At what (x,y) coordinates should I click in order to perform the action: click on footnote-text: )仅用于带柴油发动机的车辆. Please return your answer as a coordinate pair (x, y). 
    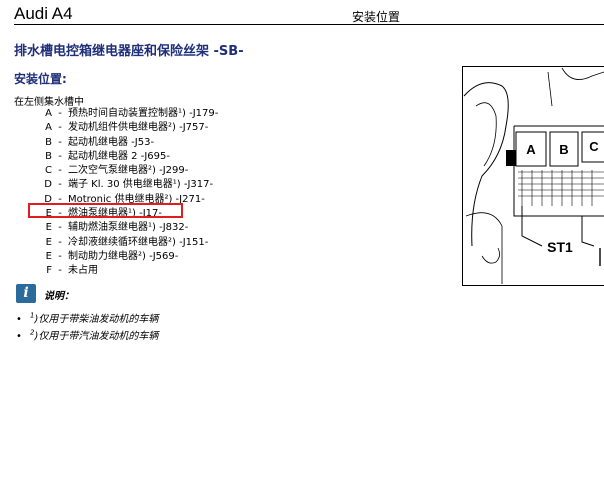
    Looking at the image, I should click on (96, 319).